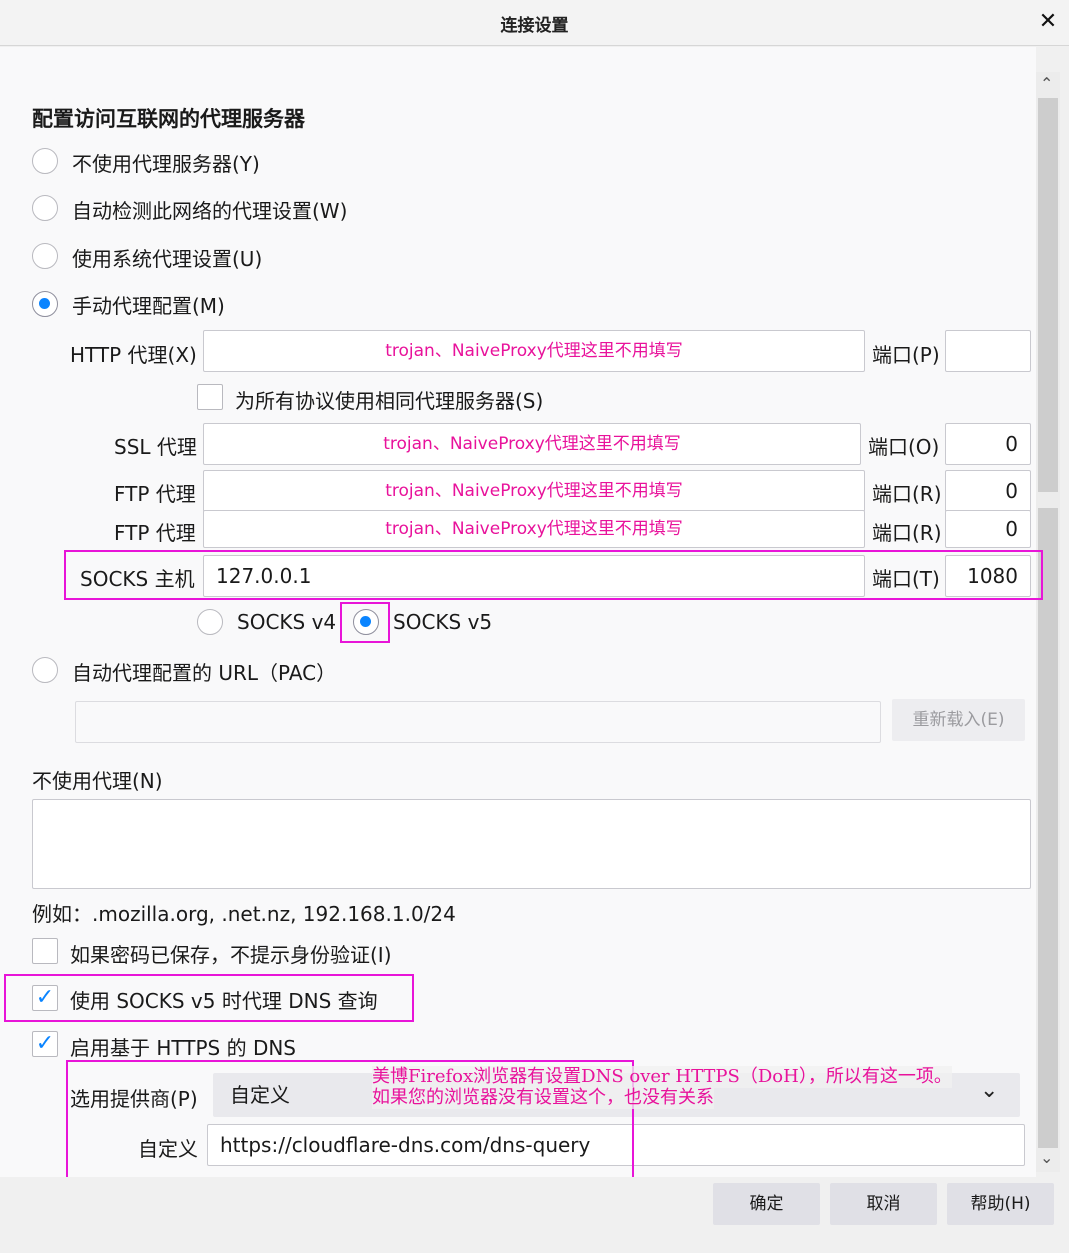  What do you see at coordinates (167, 257) in the screenshot?
I see `radio-system-proxy-label: 使用系统代理设置(U)` at bounding box center [167, 257].